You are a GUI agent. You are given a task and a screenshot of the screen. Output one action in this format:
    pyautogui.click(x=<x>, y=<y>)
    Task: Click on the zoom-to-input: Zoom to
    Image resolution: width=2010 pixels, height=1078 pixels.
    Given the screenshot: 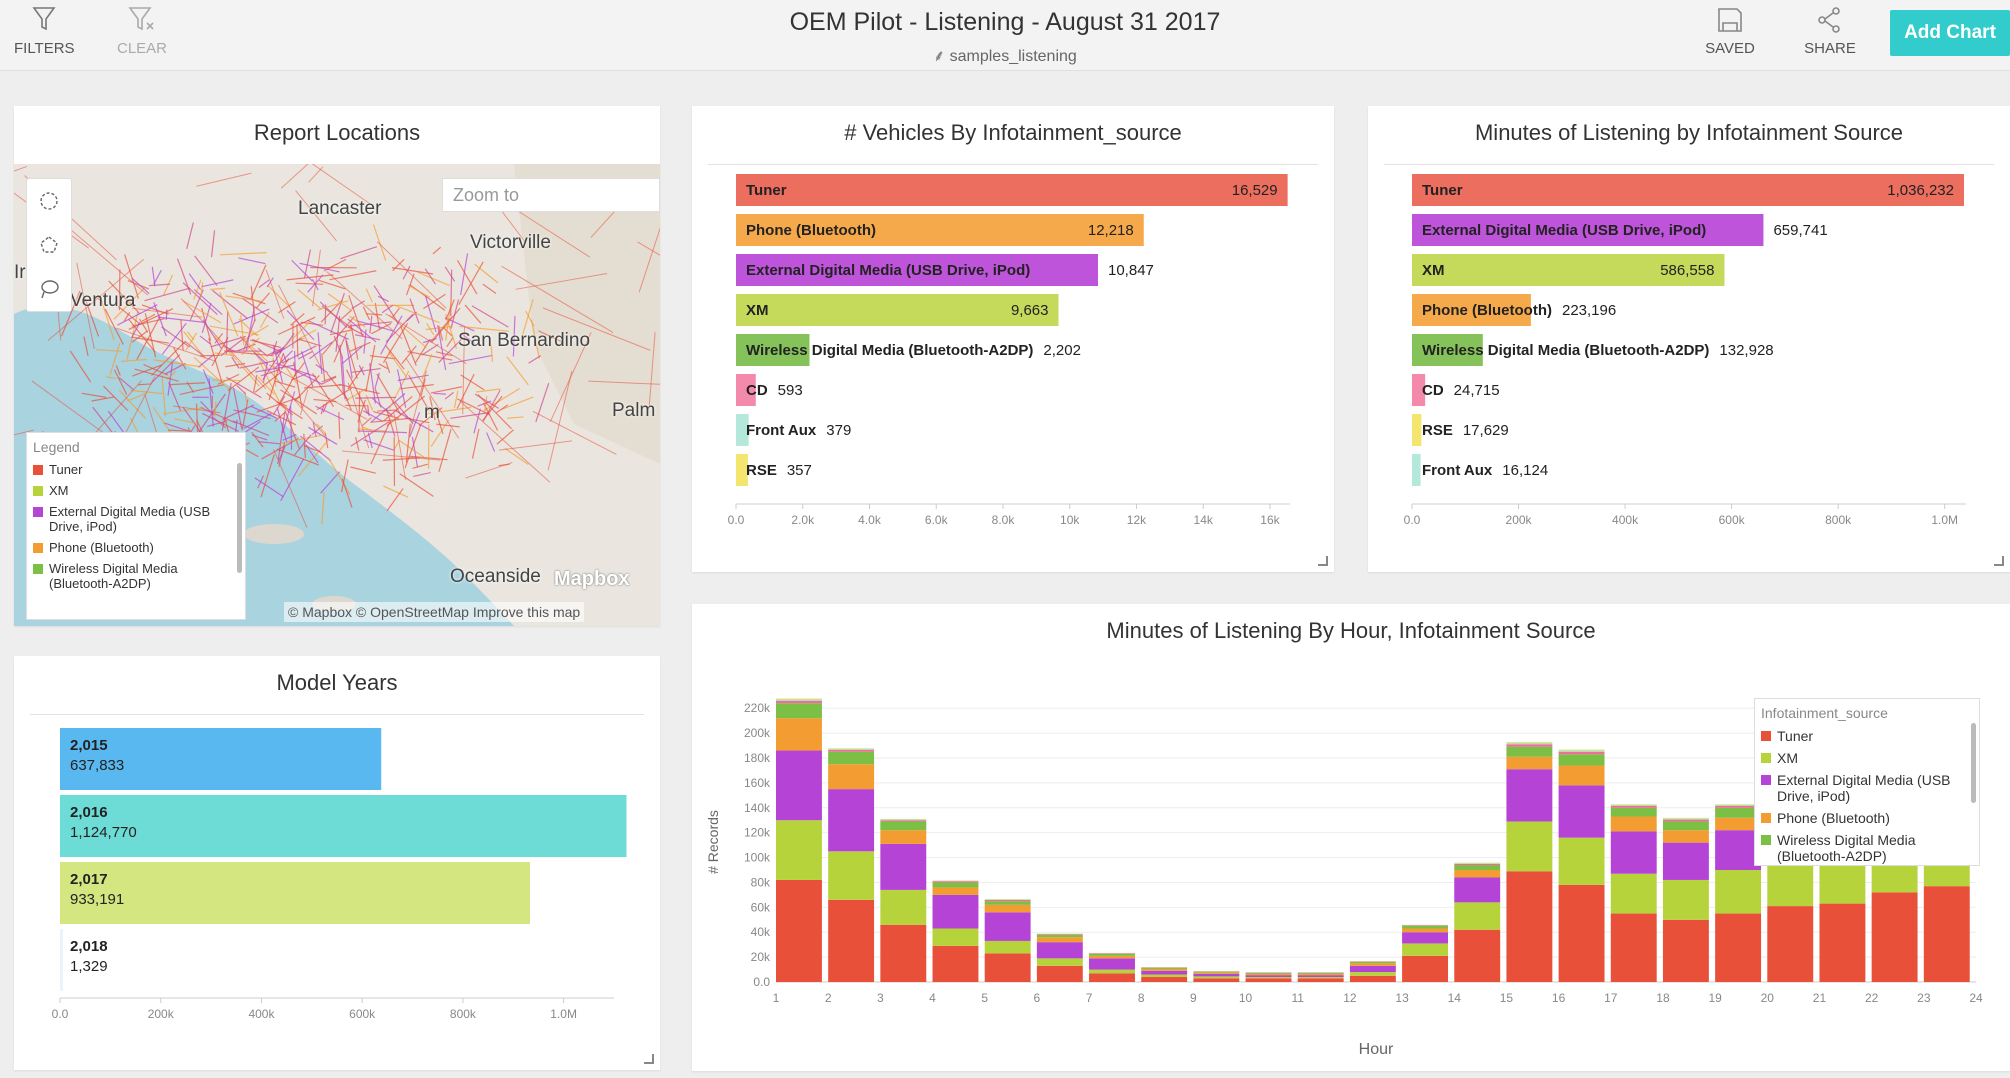 What is the action you would take?
    pyautogui.click(x=551, y=195)
    